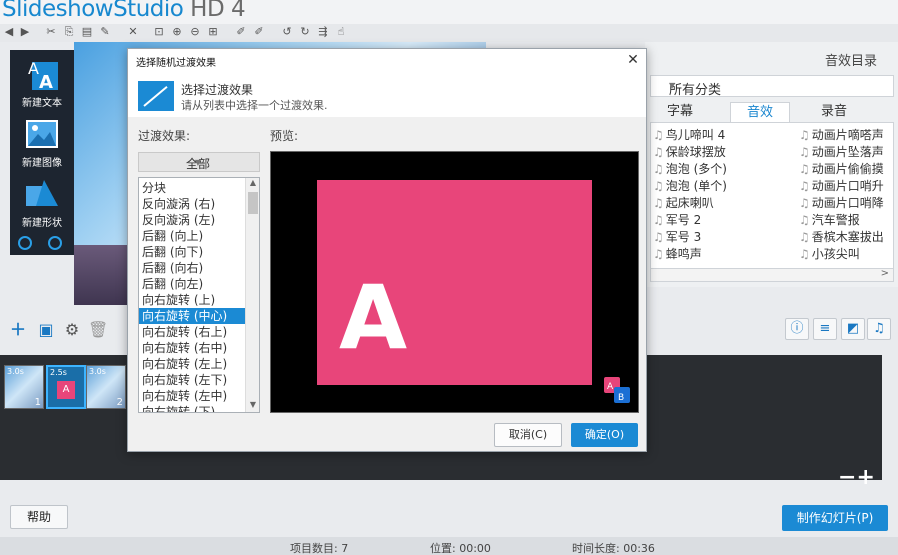 Image resolution: width=898 pixels, height=555 pixels. Describe the element at coordinates (46, 330) in the screenshot. I see `add-image-icon: ▣` at that location.